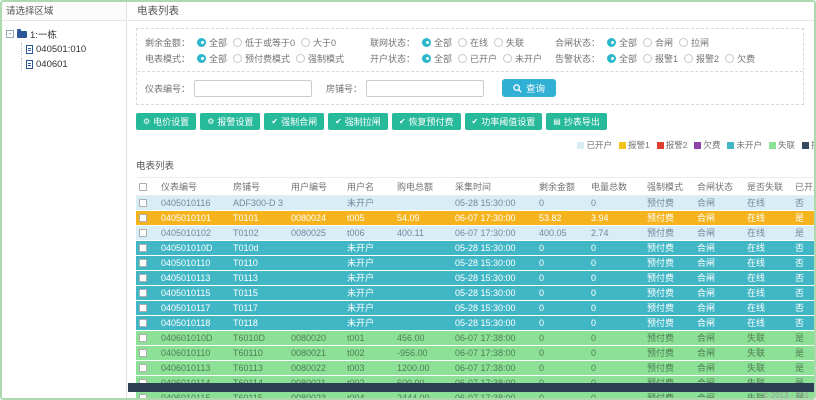  What do you see at coordinates (528, 58) in the screenshot?
I see `radio-option-label: 未开户` at bounding box center [528, 58].